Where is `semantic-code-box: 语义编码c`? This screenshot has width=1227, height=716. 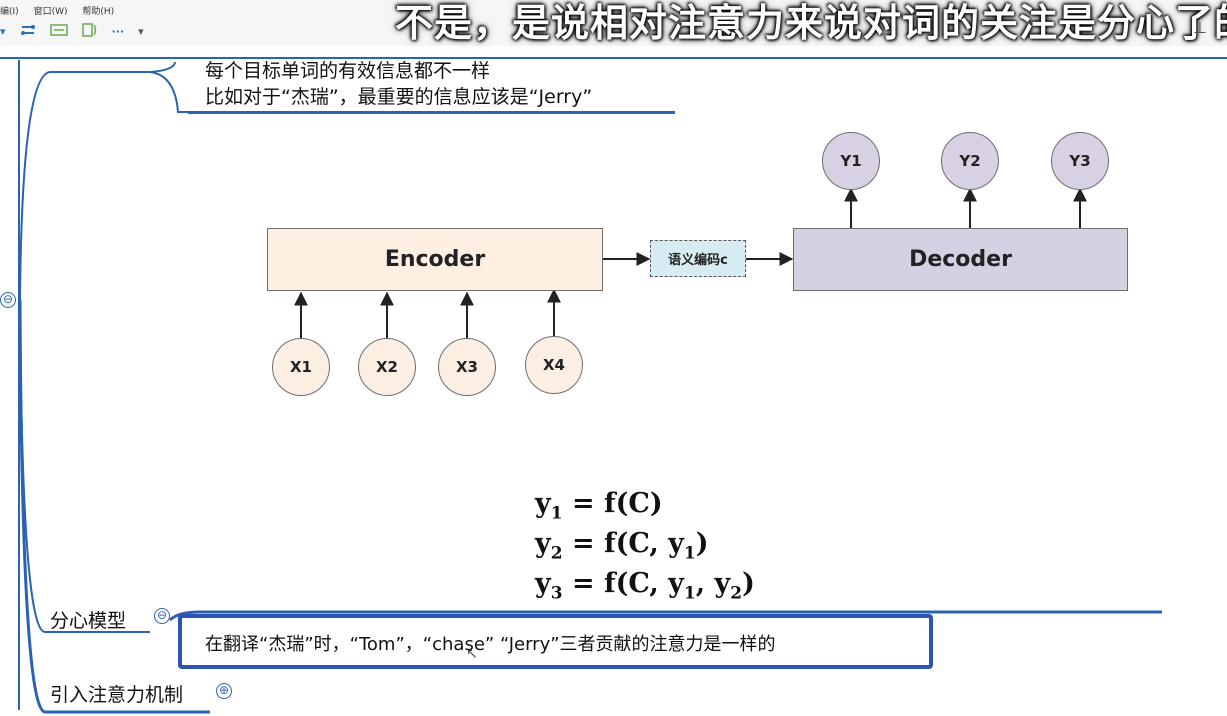 semantic-code-box: 语义编码c is located at coordinates (698, 258).